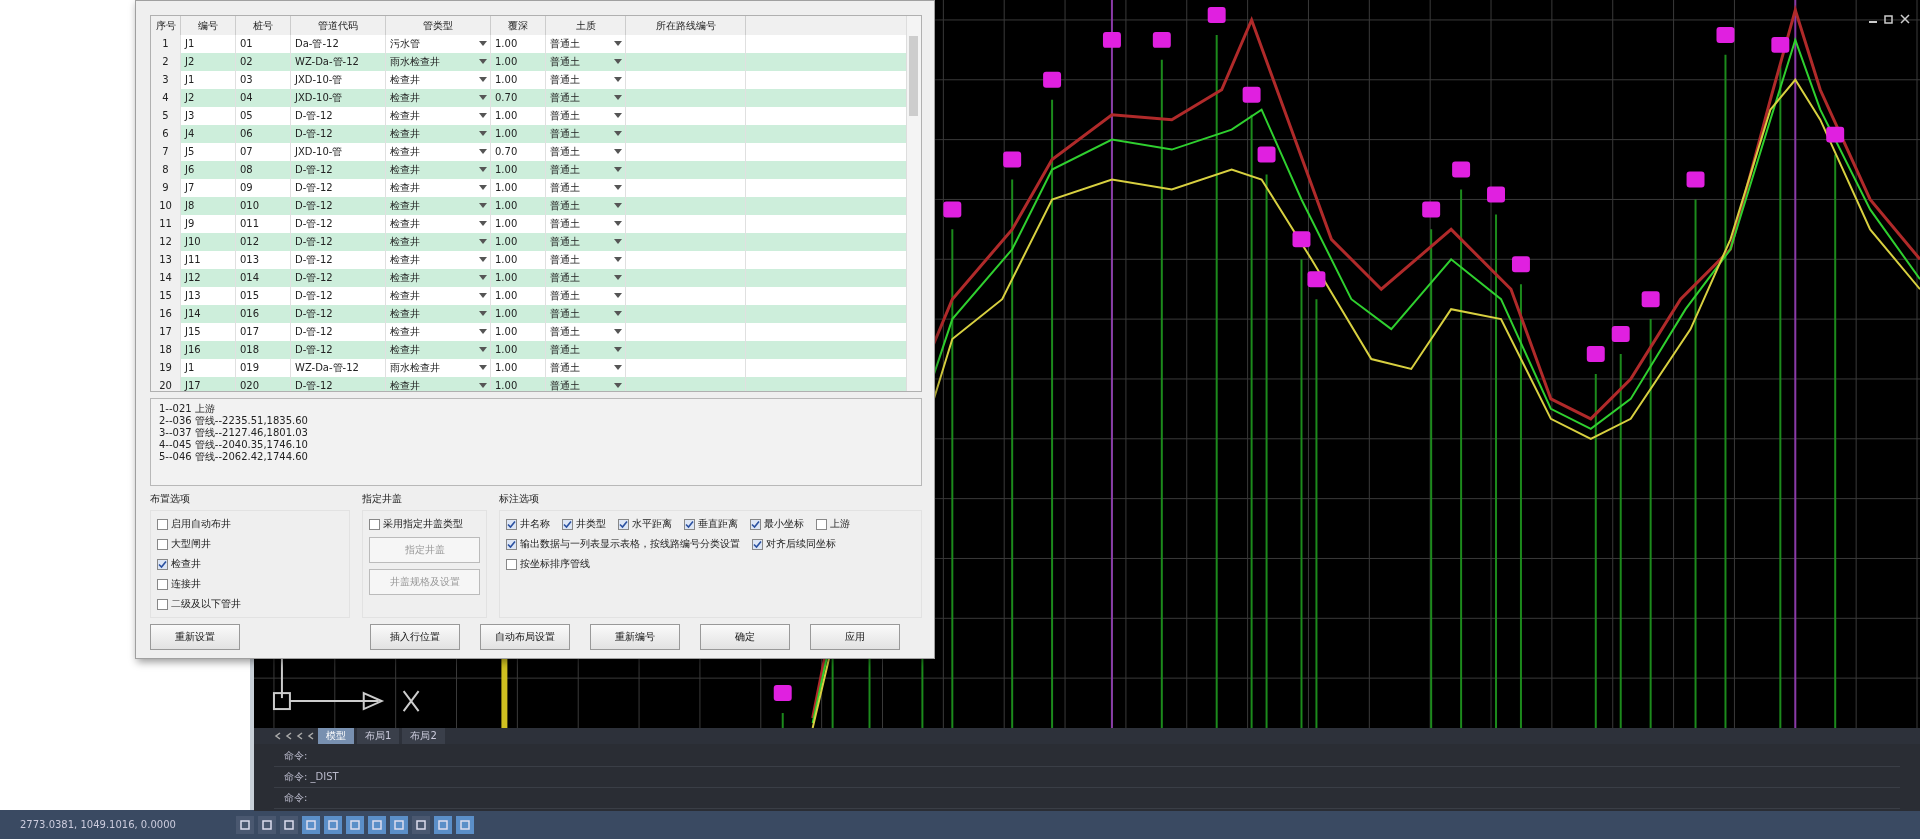  What do you see at coordinates (777, 524) in the screenshot?
I see `checkbox-option: 最小坐标` at bounding box center [777, 524].